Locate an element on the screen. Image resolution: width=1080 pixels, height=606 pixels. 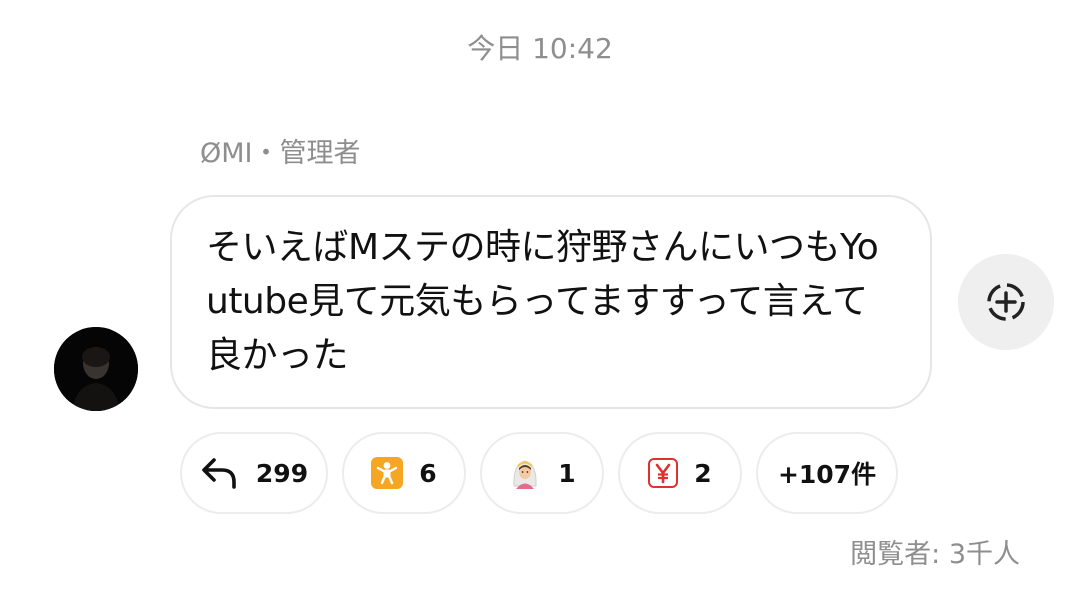
yen-sign-icon is located at coordinates (663, 473).